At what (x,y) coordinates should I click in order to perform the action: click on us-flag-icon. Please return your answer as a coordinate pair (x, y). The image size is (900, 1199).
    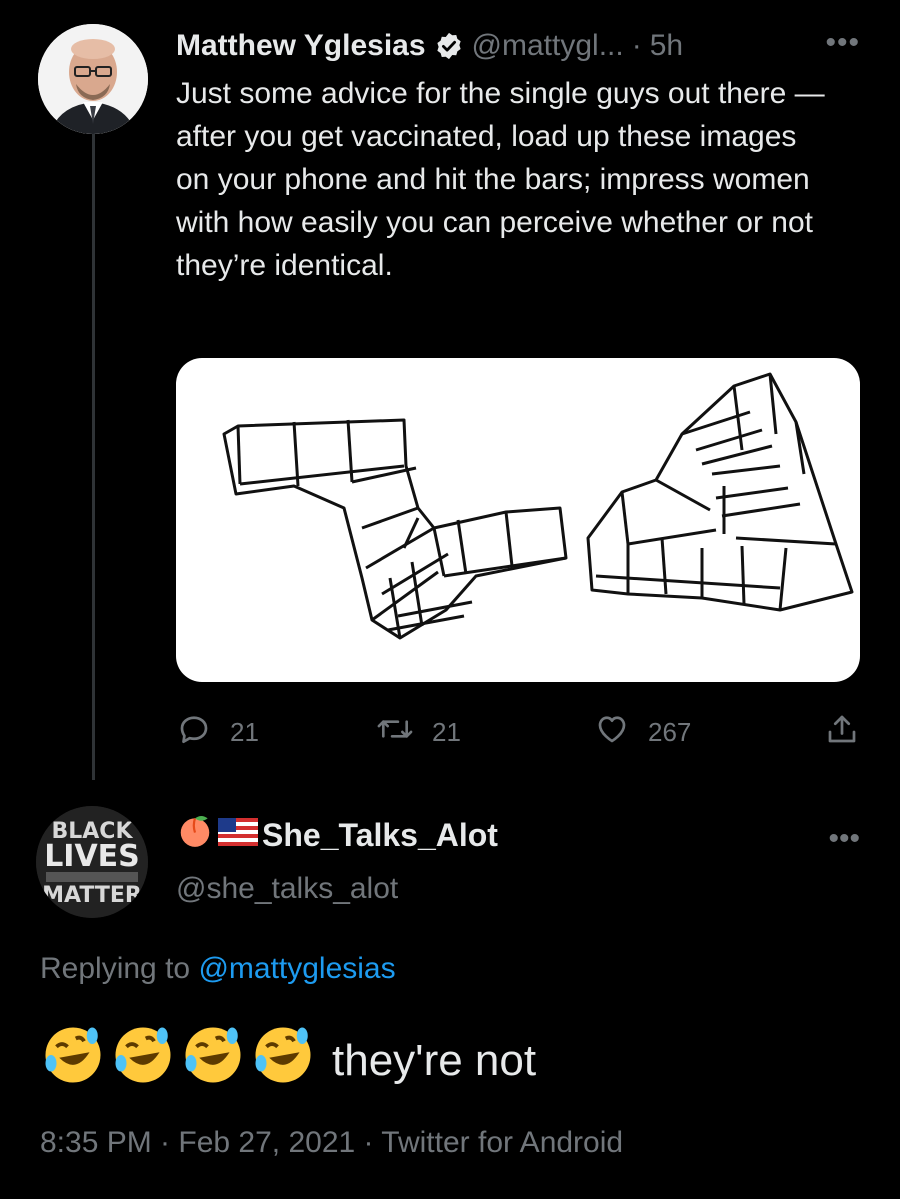
    Looking at the image, I should click on (238, 835).